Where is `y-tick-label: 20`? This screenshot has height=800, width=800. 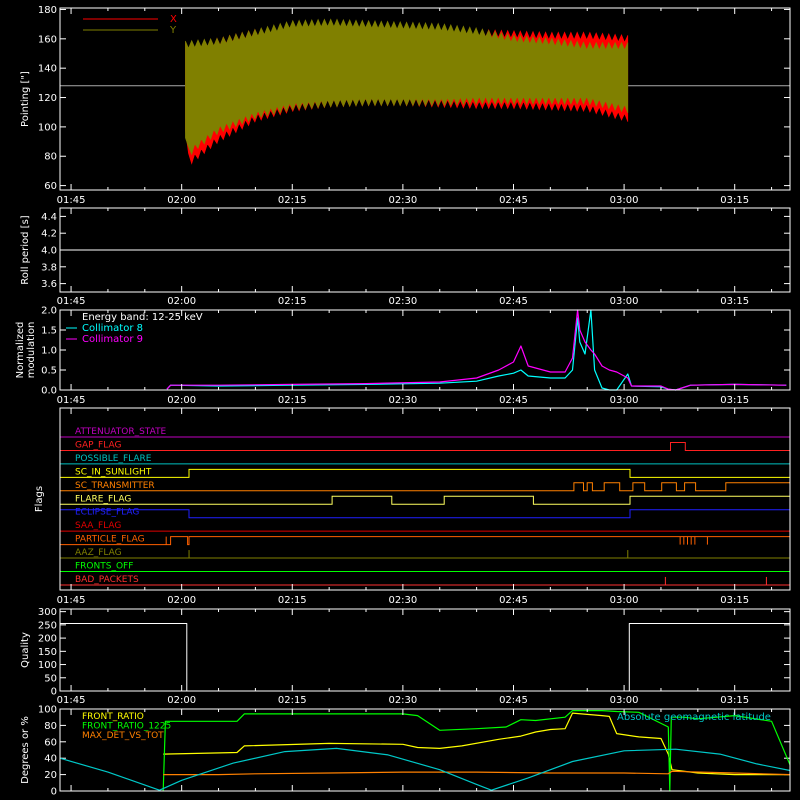 y-tick-label: 20 is located at coordinates (50, 775).